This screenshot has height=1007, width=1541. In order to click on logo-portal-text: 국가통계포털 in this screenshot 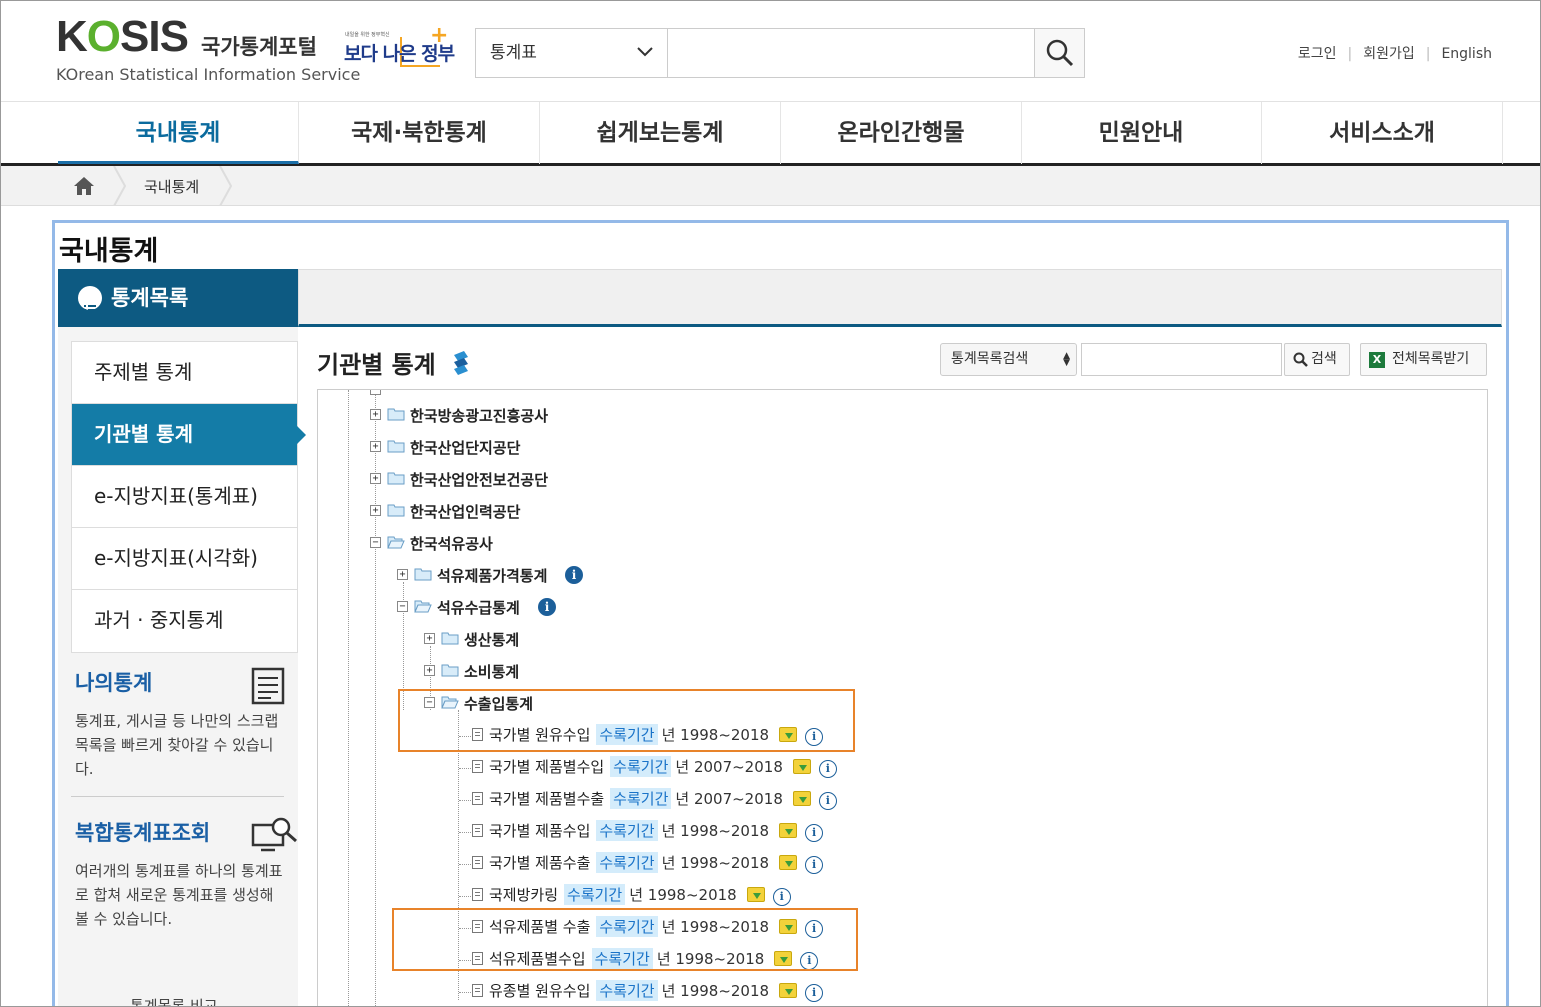, I will do `click(259, 47)`.